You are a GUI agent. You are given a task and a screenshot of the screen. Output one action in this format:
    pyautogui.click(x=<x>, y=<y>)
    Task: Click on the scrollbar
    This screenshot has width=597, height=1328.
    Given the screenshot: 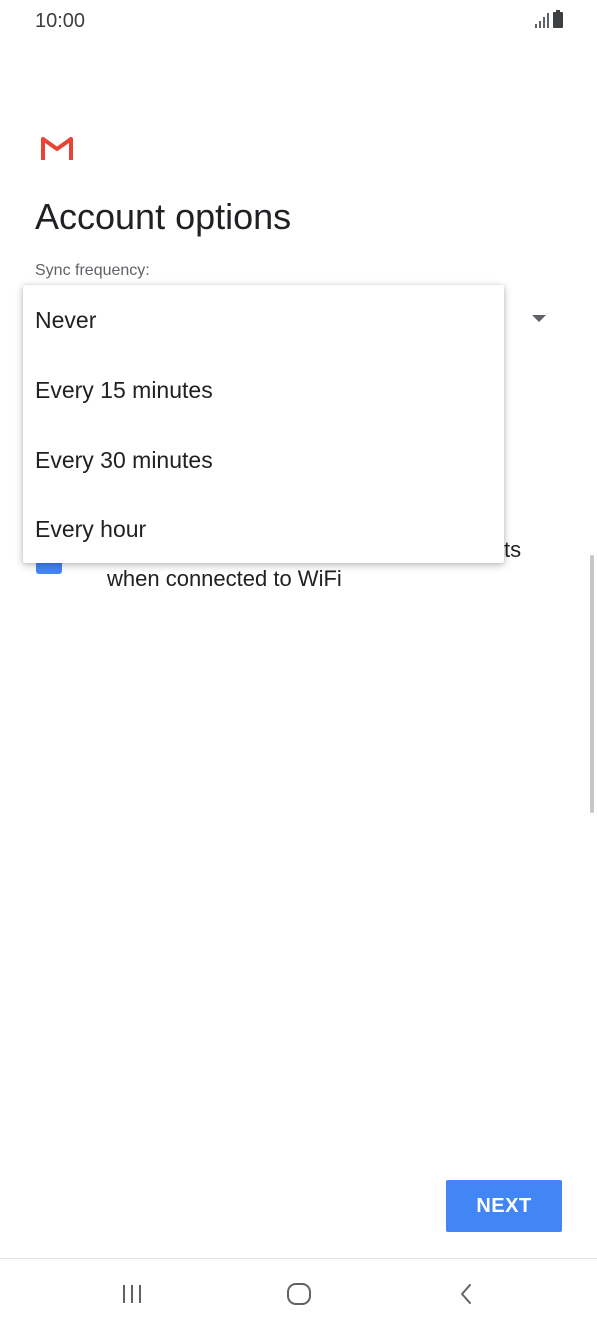 What is the action you would take?
    pyautogui.click(x=592, y=684)
    